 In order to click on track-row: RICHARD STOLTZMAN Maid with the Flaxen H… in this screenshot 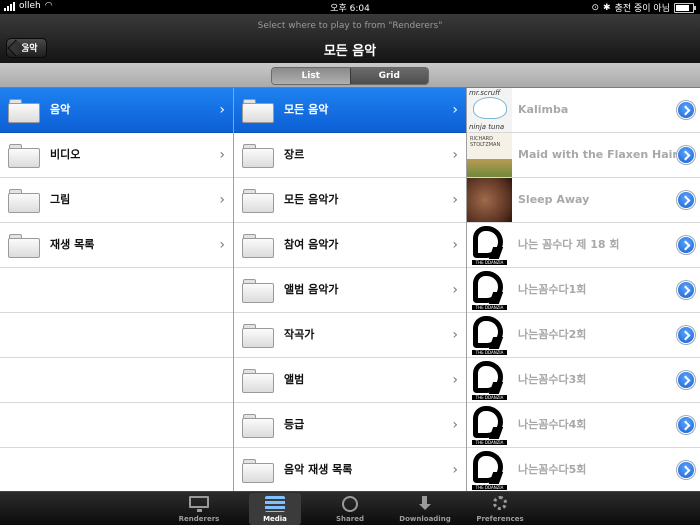, I will do `click(583, 155)`.